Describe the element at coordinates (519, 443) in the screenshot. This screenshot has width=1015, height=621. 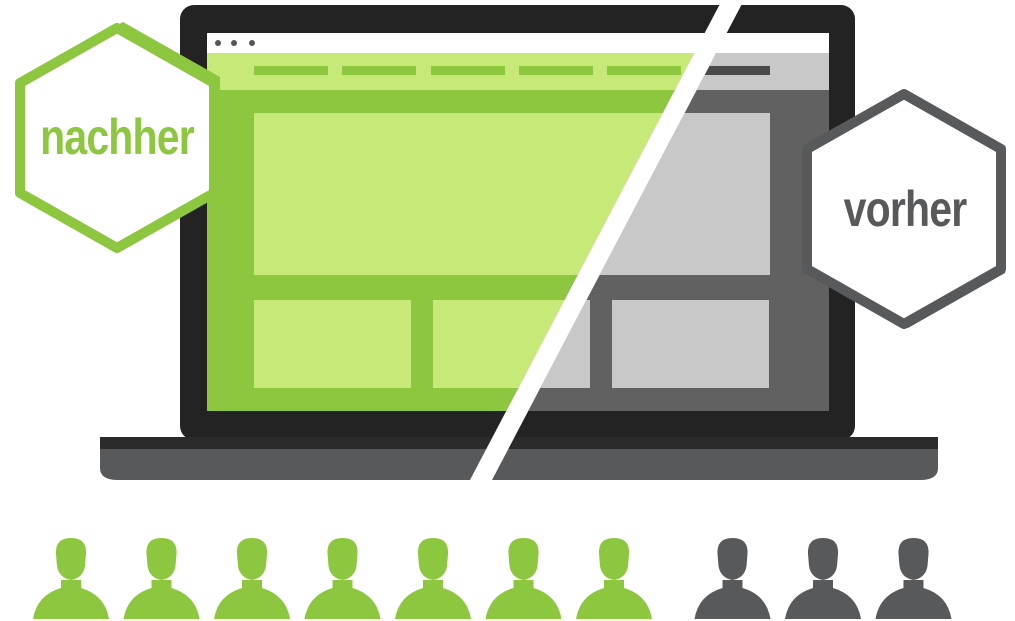
I see `laptop-hinge` at that location.